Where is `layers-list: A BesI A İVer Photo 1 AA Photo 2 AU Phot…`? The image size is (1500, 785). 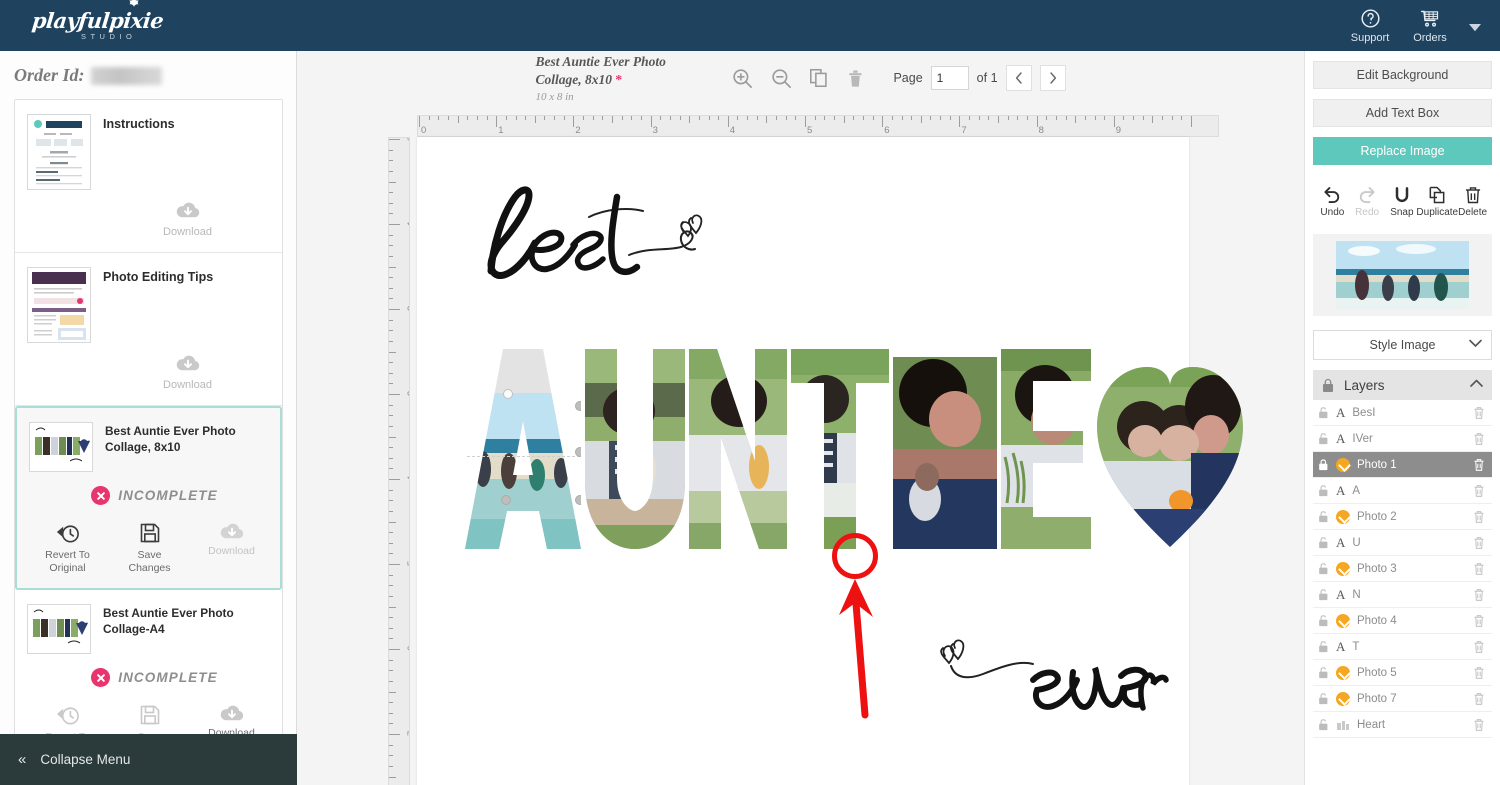 layers-list: A BesI A İVer Photo 1 AA Photo 2 AU Phot… is located at coordinates (1402, 569).